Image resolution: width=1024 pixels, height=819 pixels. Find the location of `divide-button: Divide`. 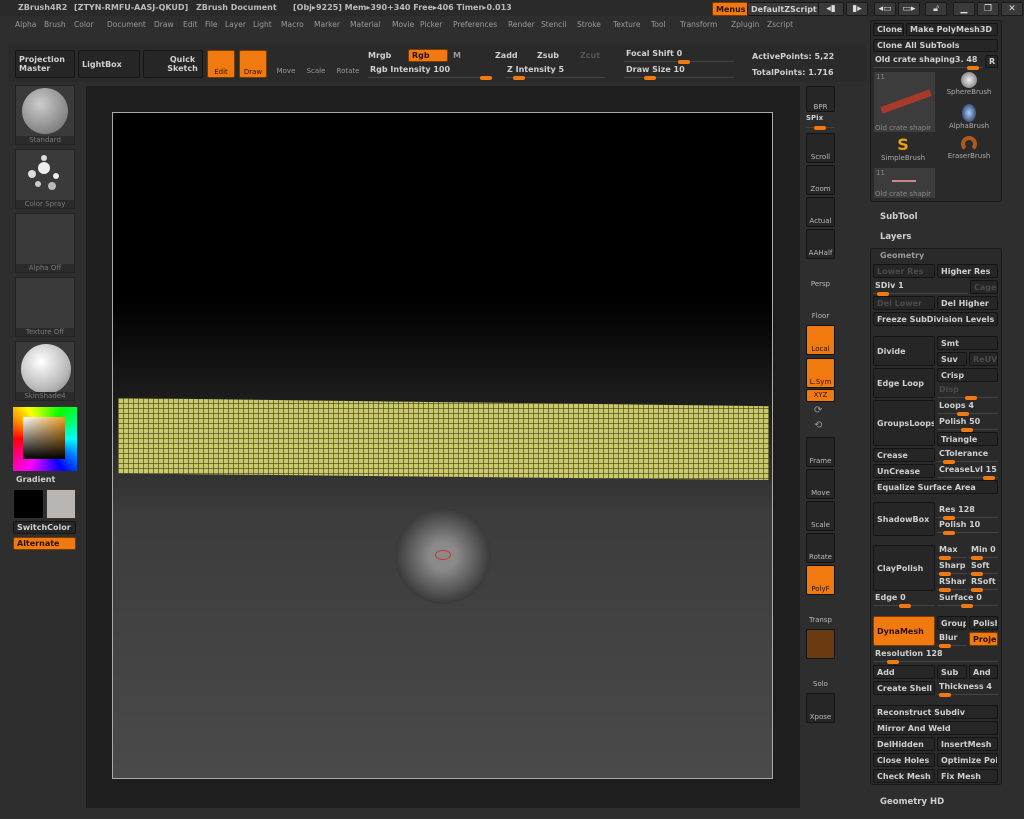

divide-button: Divide is located at coordinates (904, 351).